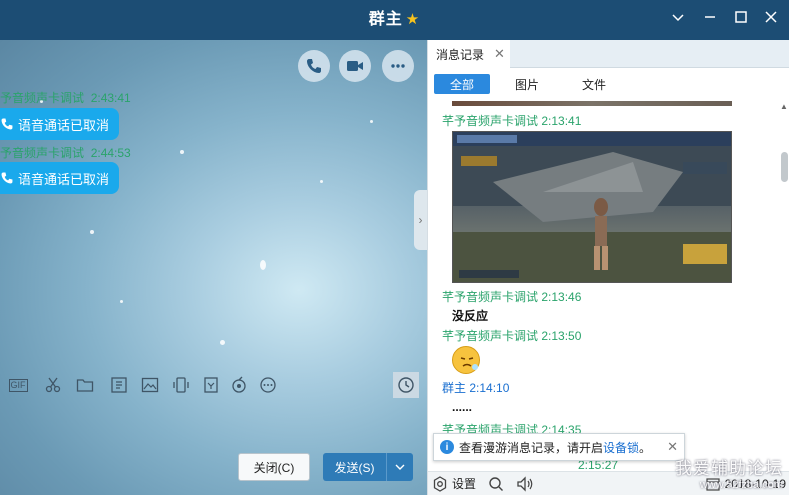  What do you see at coordinates (741, 20) in the screenshot?
I see `maximize-button` at bounding box center [741, 20].